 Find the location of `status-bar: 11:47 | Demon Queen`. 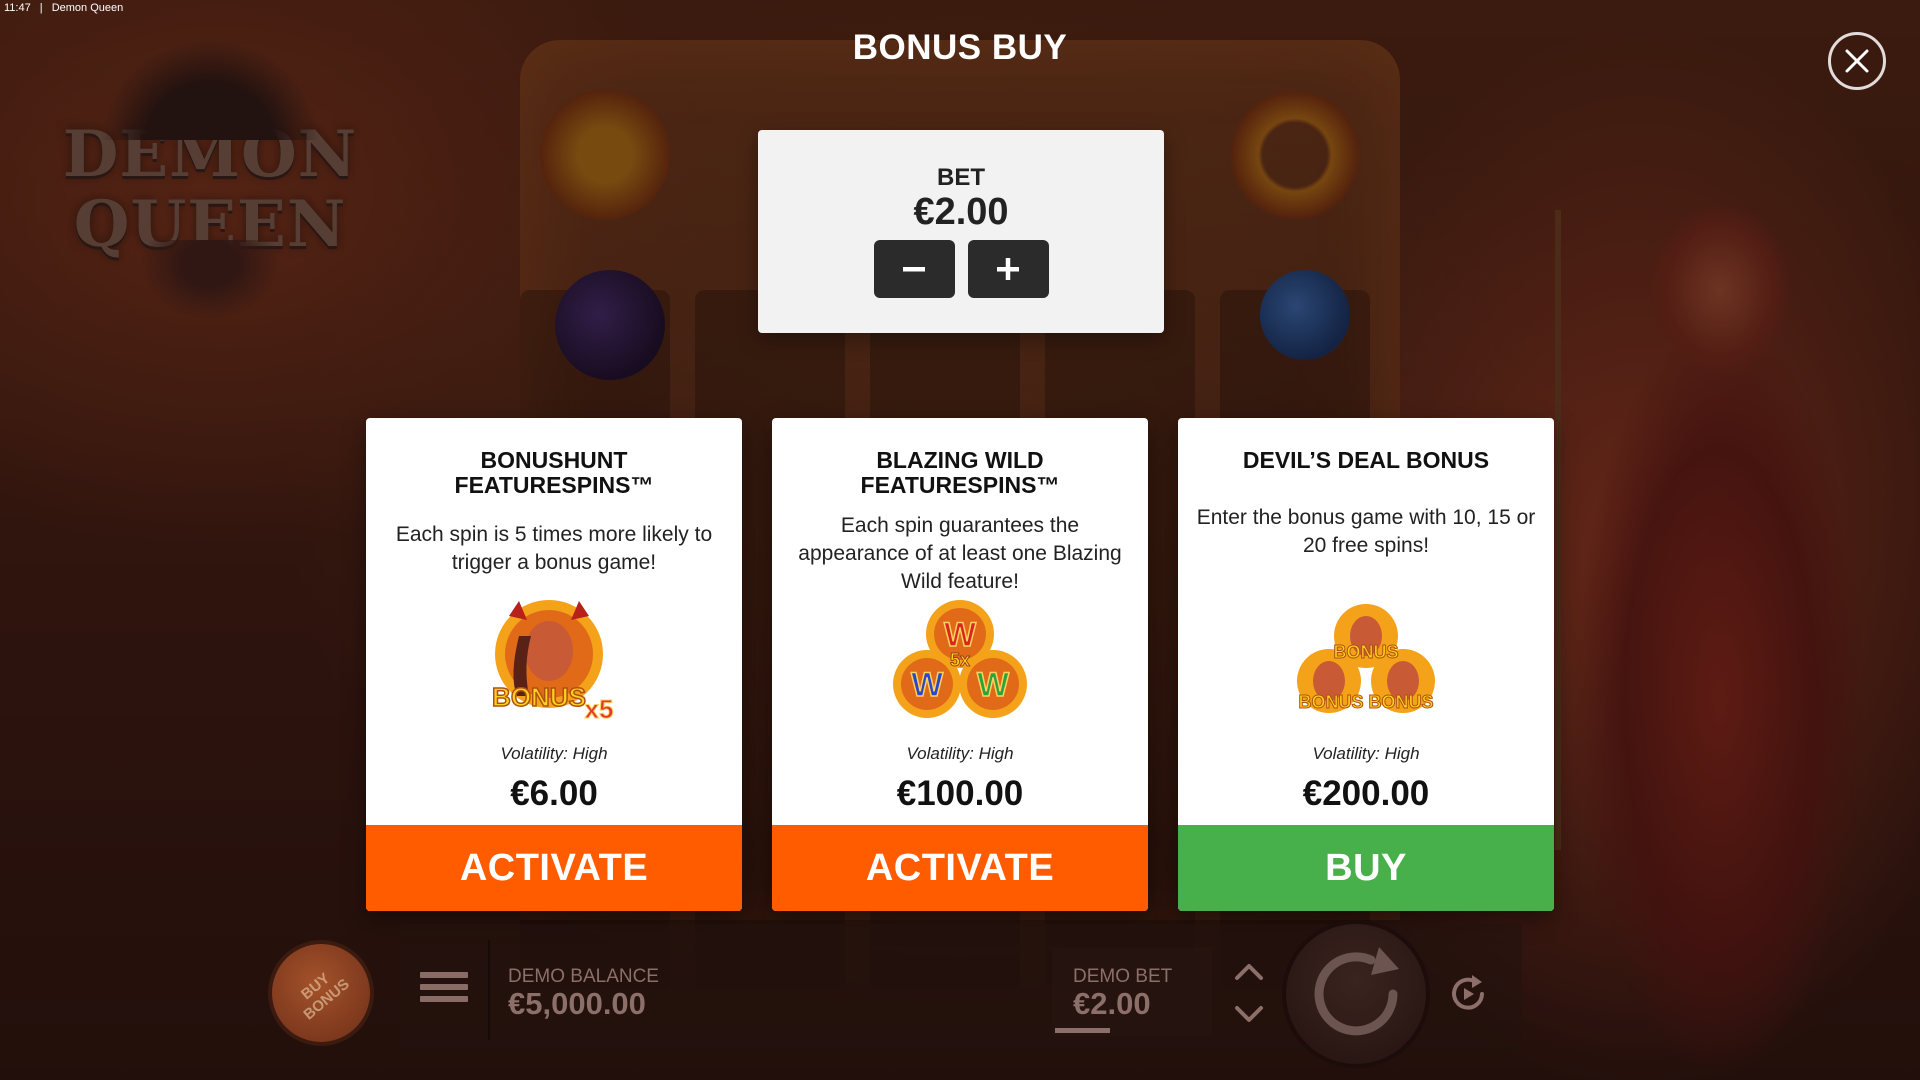

status-bar: 11:47 | Demon Queen is located at coordinates (66, 8).